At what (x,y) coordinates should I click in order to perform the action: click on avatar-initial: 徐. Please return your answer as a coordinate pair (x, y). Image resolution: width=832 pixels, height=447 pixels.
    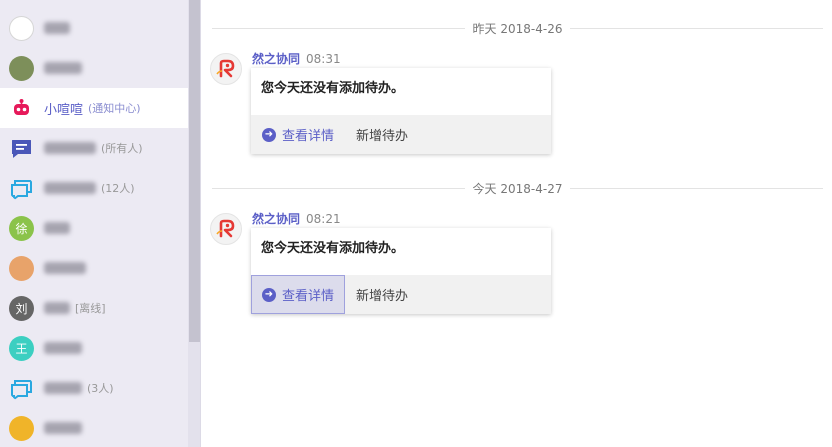
    Looking at the image, I should click on (21, 228).